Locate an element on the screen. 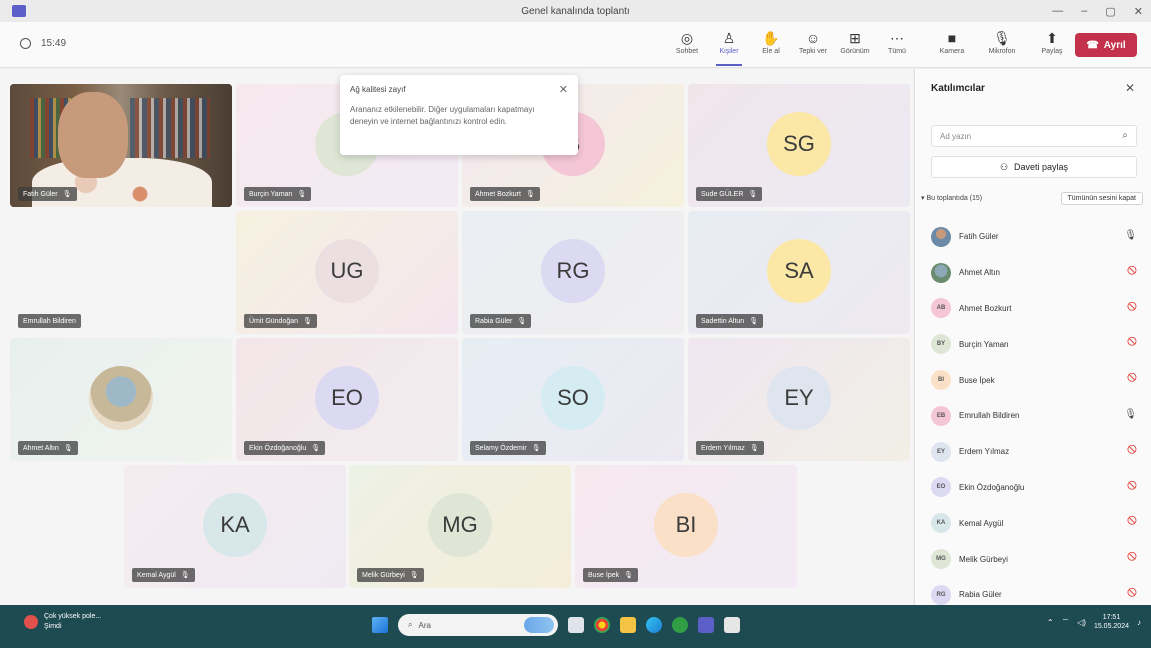 Image resolution: width=1151 pixels, height=648 pixels. windows-start-icon is located at coordinates (380, 625).